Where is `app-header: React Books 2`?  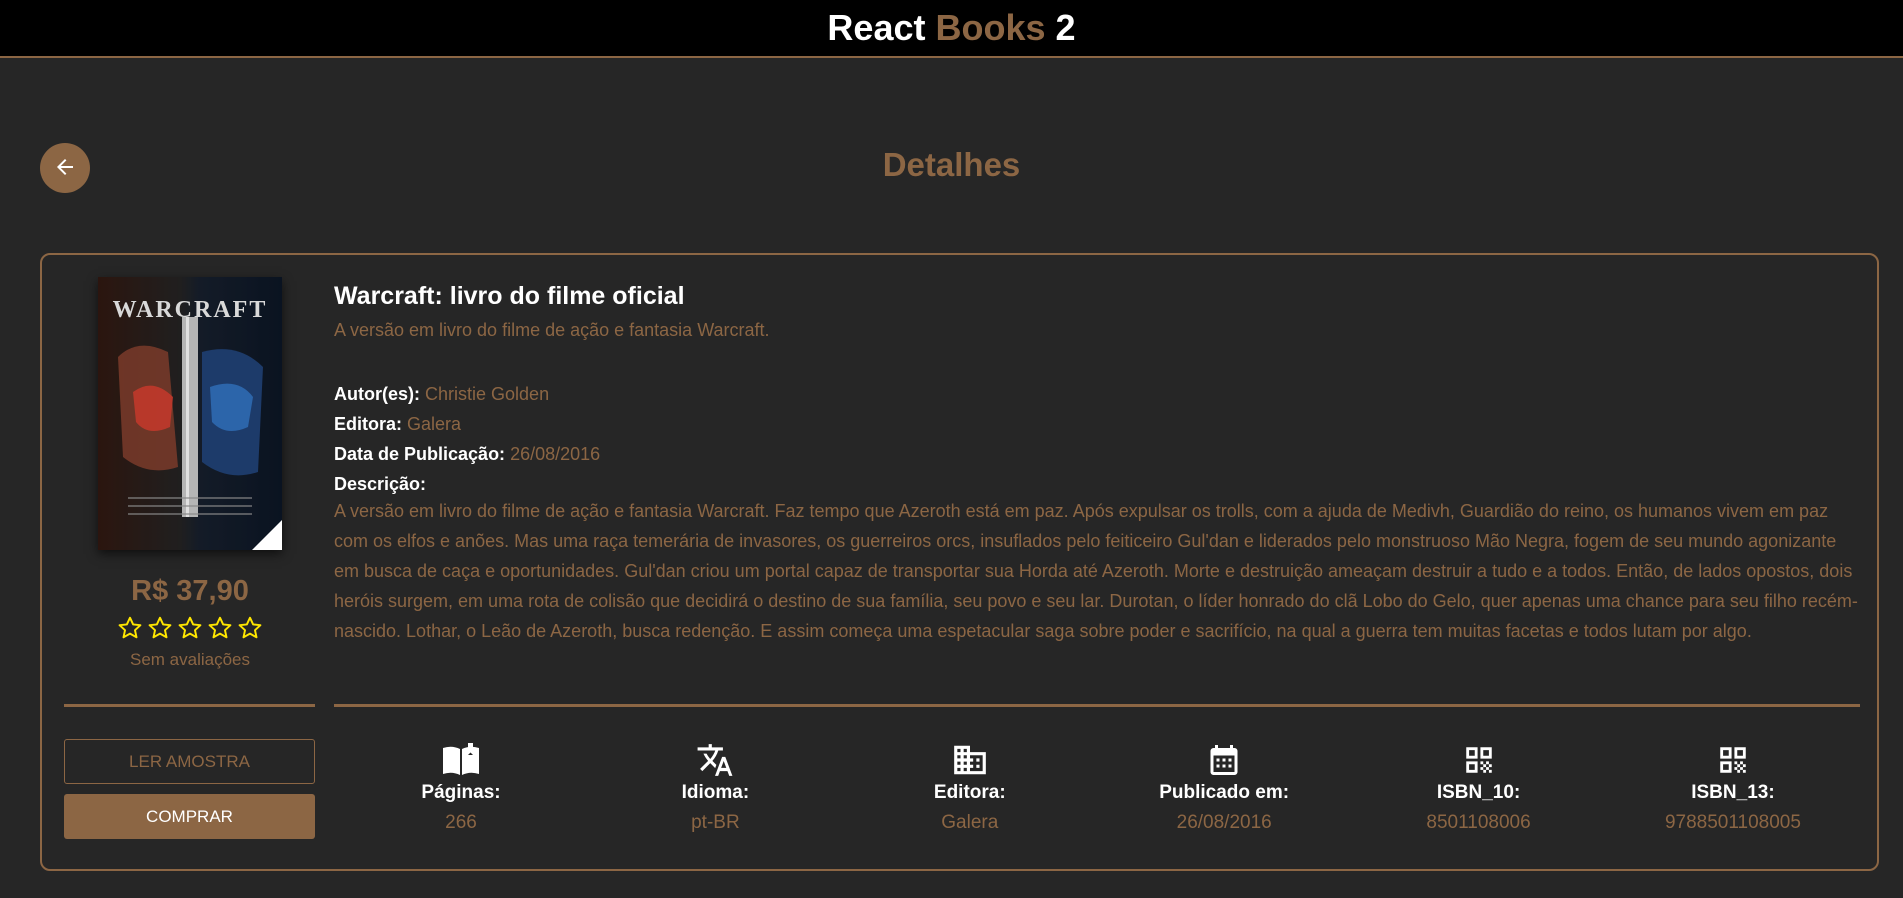 app-header: React Books 2 is located at coordinates (951, 29).